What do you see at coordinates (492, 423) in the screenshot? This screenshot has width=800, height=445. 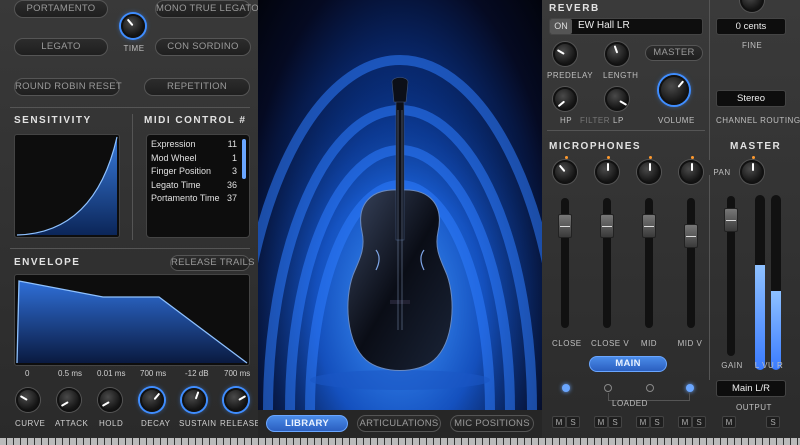 I see `tab-mic-positions: MIC POSITIONS` at bounding box center [492, 423].